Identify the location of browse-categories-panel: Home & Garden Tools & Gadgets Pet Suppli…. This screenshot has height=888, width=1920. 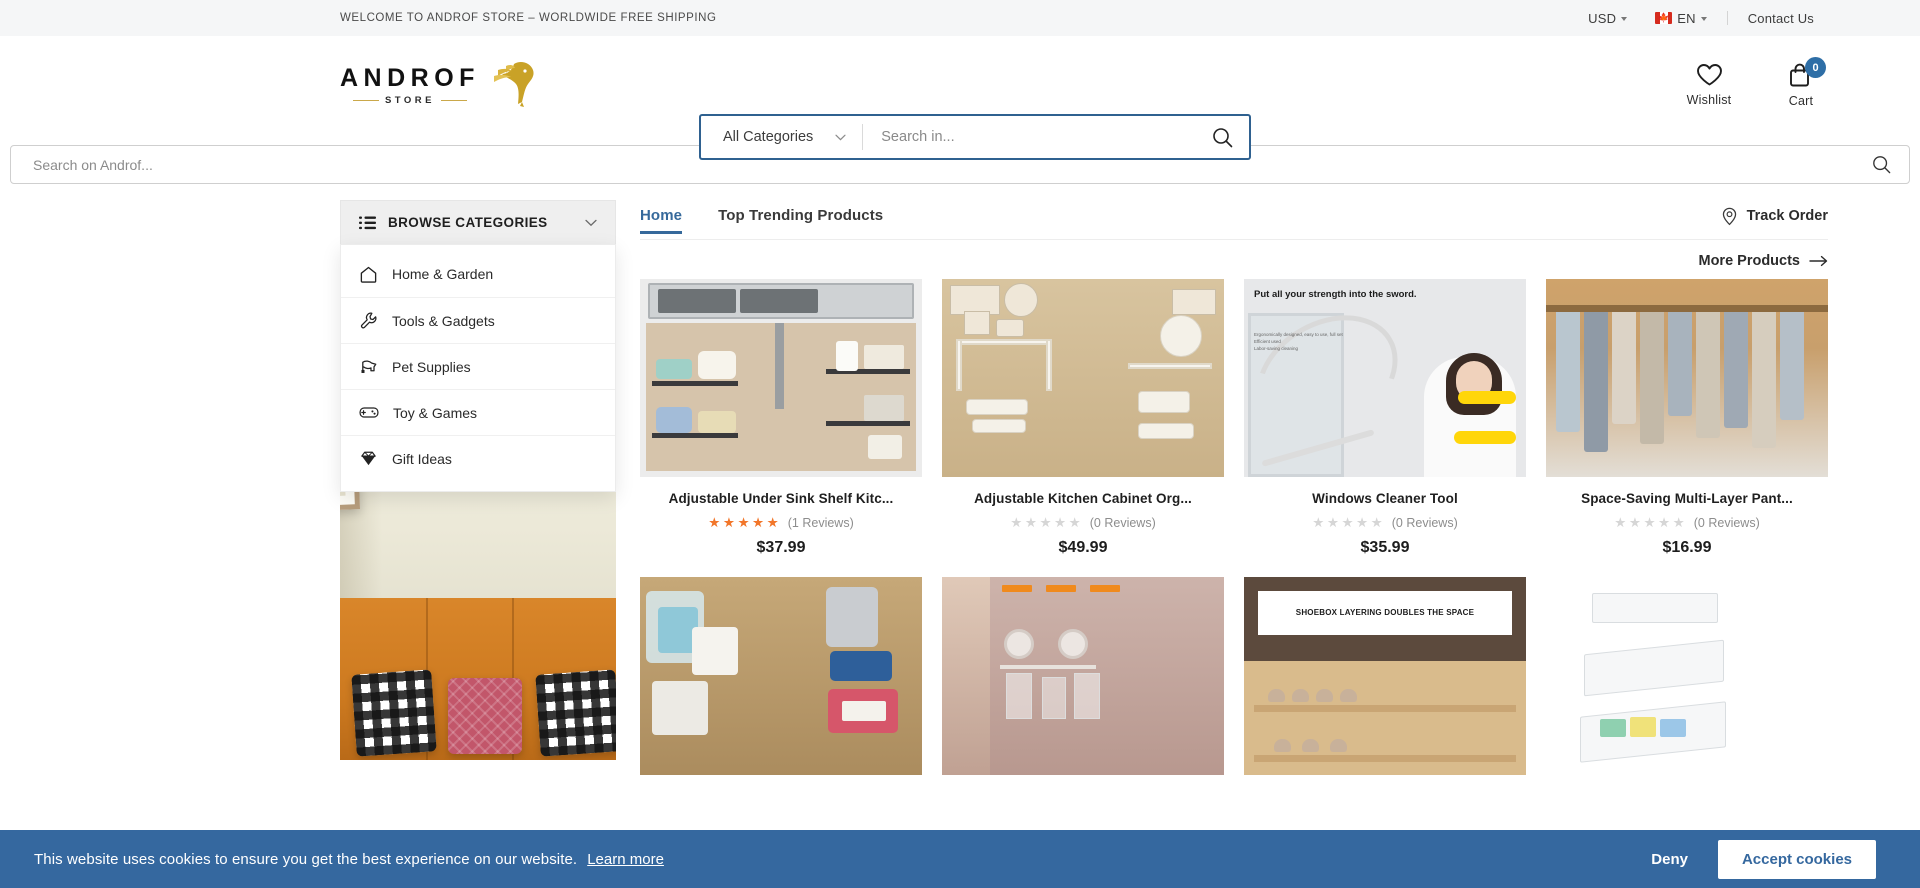
(478, 368).